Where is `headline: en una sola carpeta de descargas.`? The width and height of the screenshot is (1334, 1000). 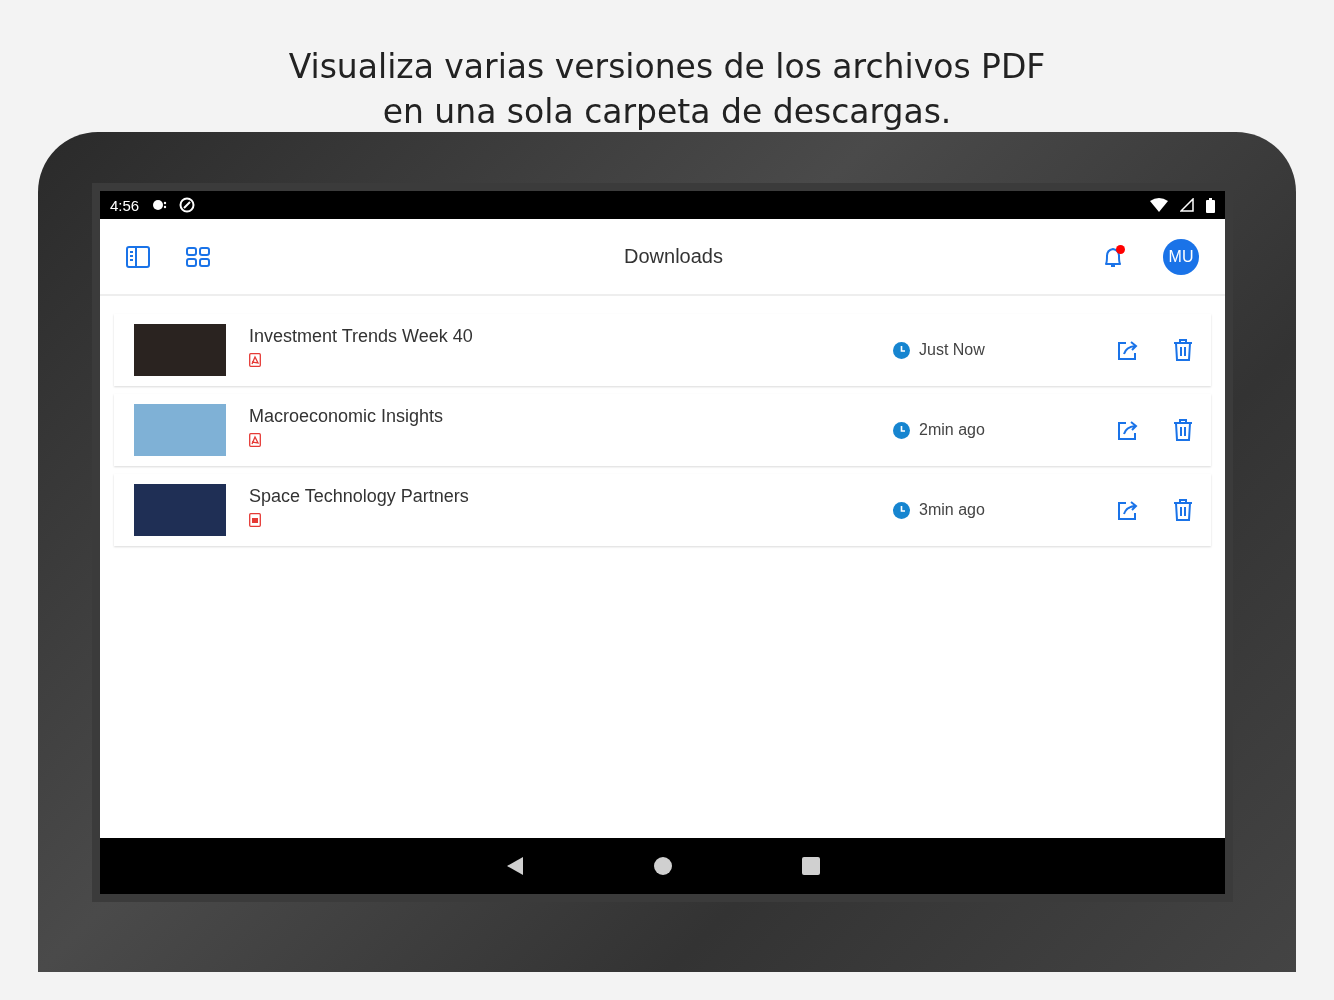 headline: en una sola carpeta de descargas. is located at coordinates (667, 112).